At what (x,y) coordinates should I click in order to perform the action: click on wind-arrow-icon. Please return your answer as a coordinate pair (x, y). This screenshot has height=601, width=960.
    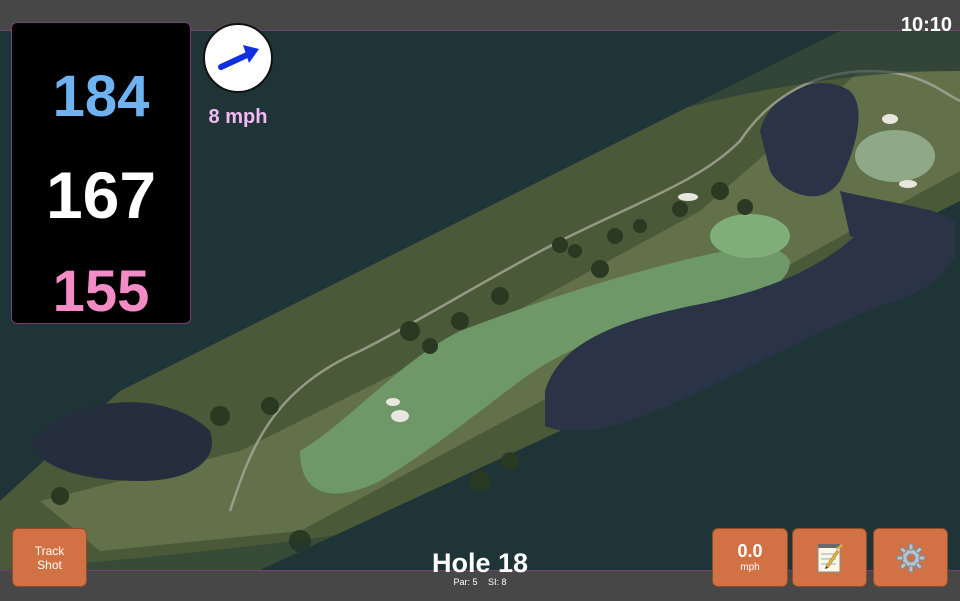
    Looking at the image, I should click on (238, 57).